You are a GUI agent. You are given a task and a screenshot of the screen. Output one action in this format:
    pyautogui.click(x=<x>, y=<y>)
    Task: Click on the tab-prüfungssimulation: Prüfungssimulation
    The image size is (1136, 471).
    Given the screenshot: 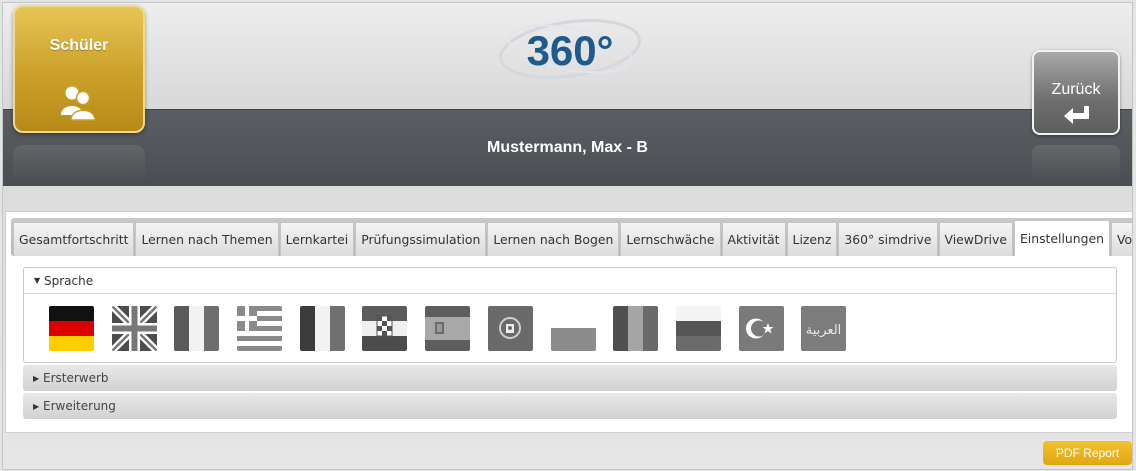 What is the action you would take?
    pyautogui.click(x=421, y=239)
    